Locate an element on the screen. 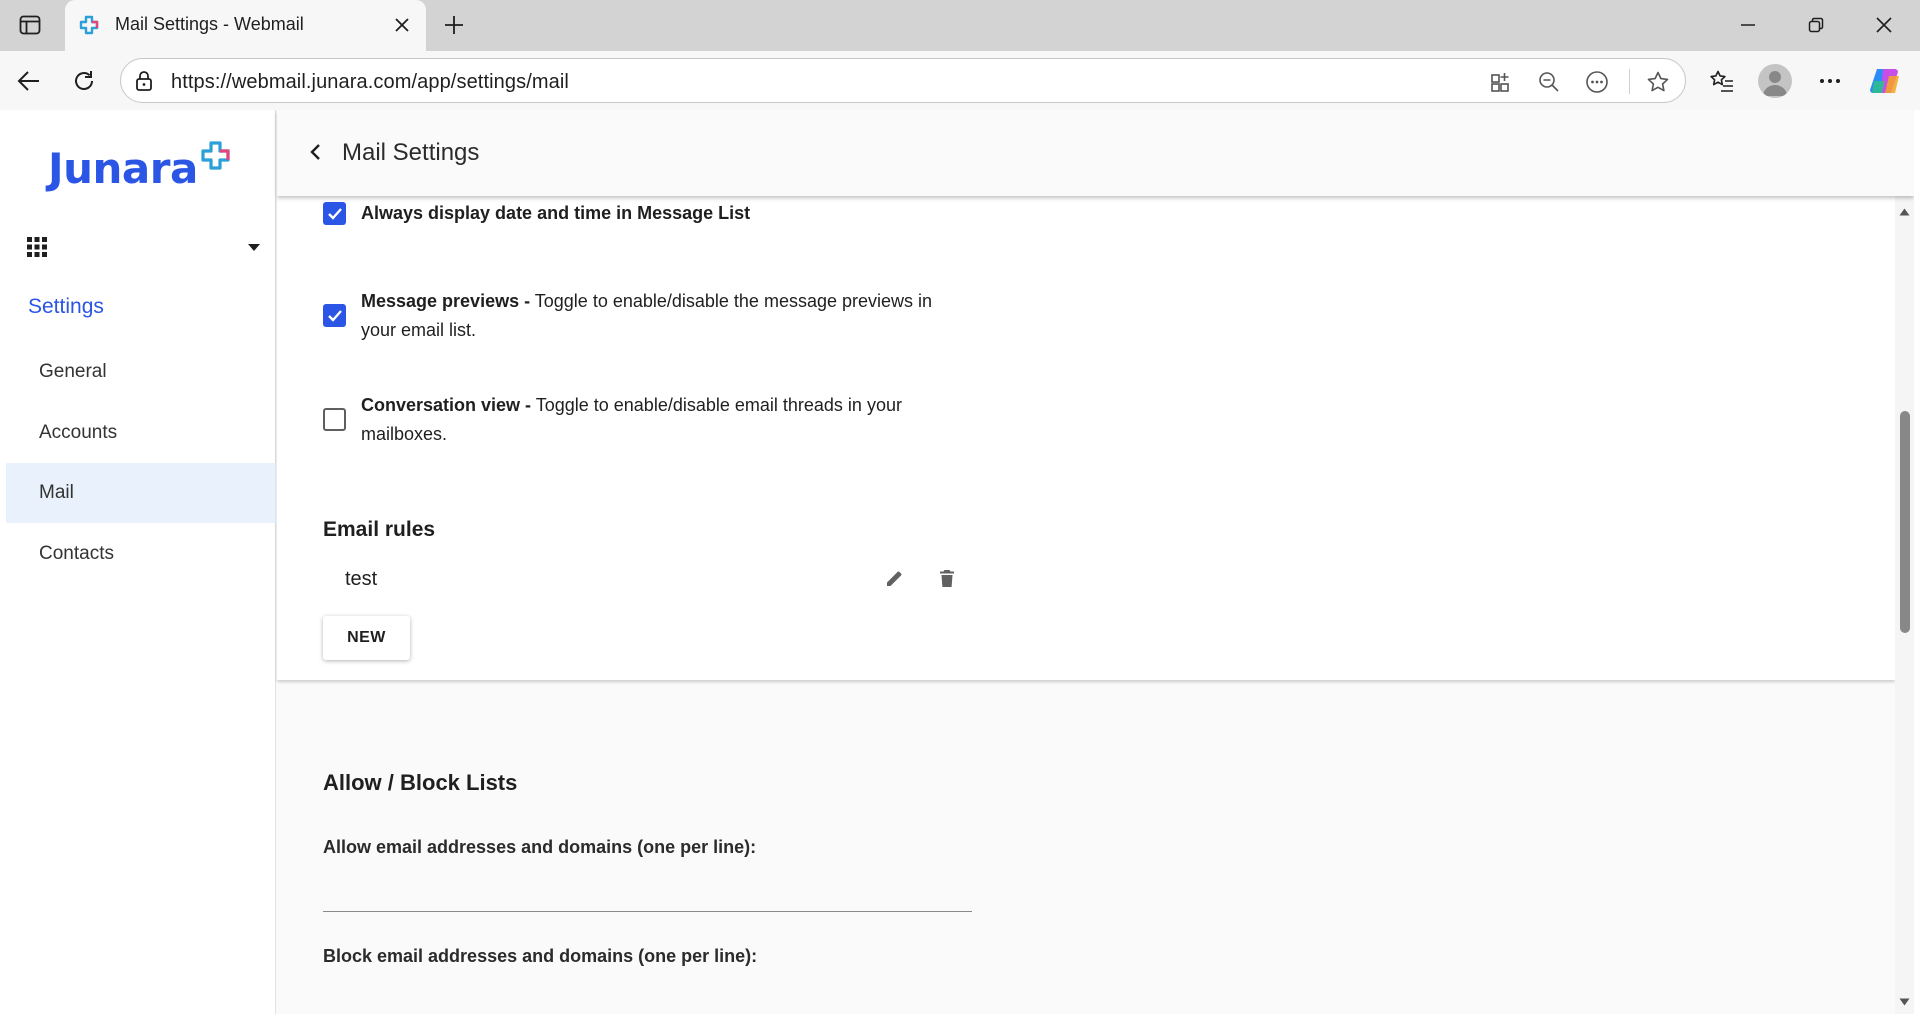  browser-tab-active: Mail Settings - Webmail is located at coordinates (245, 25).